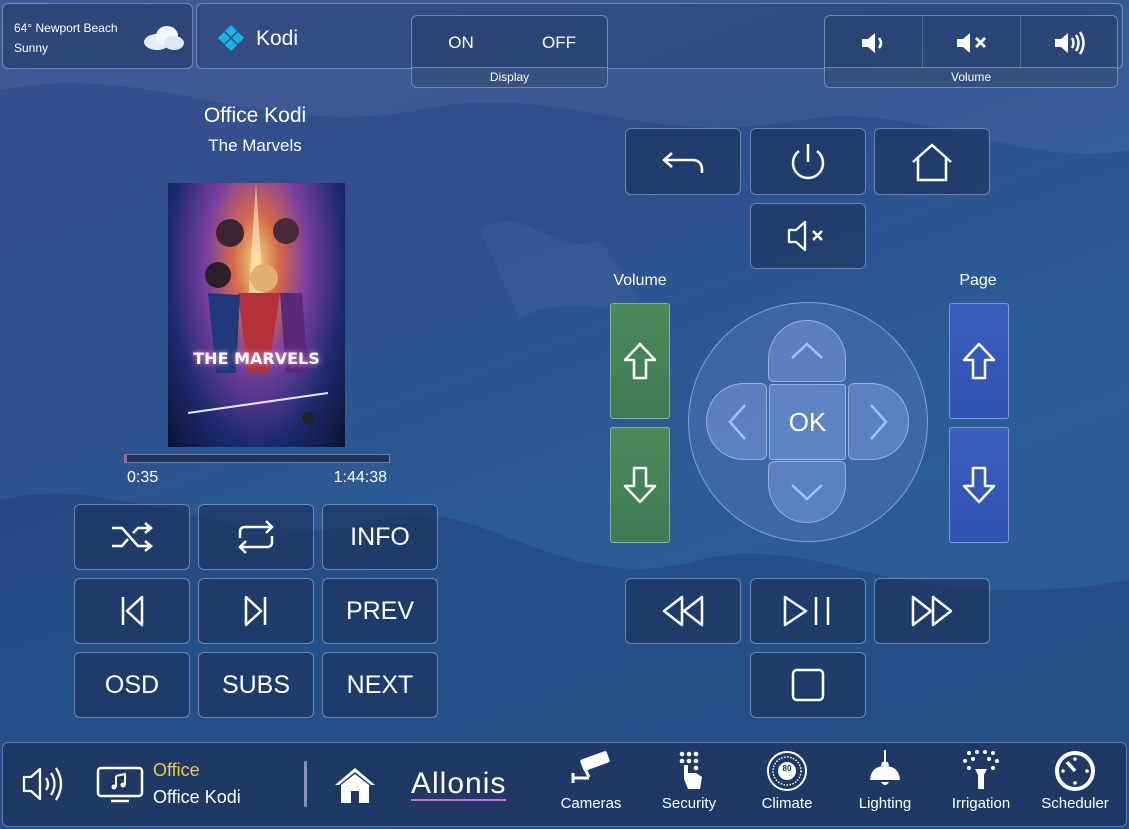 The height and width of the screenshot is (829, 1129). What do you see at coordinates (981, 769) in the screenshot?
I see `sprinkler-icon` at bounding box center [981, 769].